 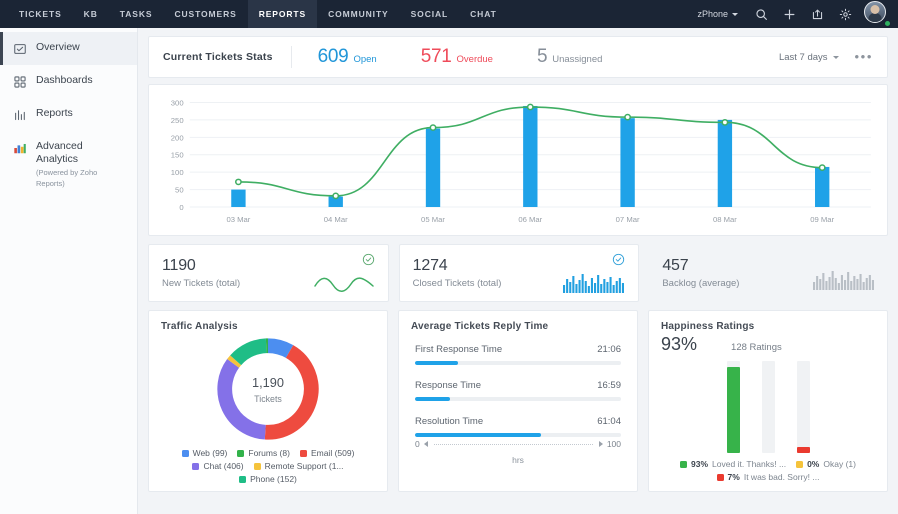 I want to click on svg-text: 200, so click(x=177, y=137).